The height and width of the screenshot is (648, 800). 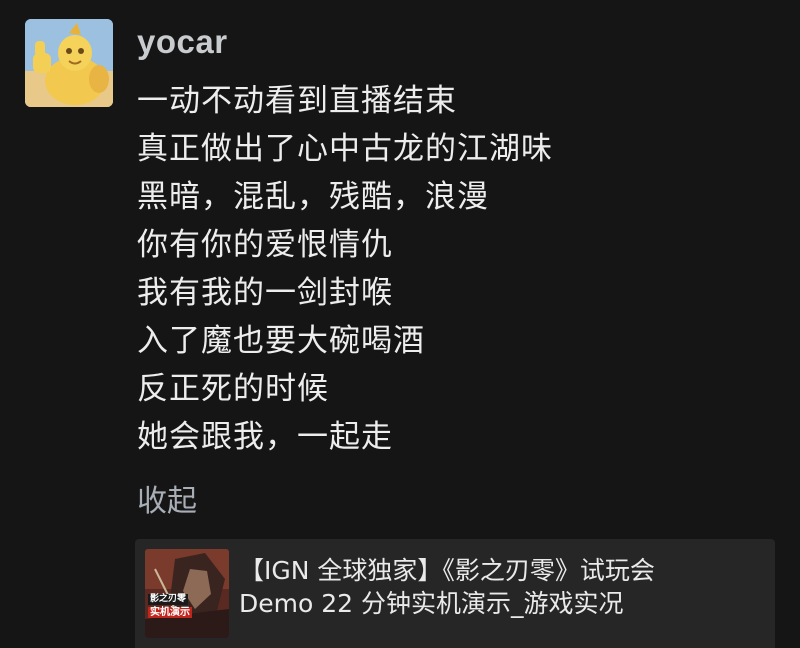 I want to click on collapse-button: 收起, so click(x=167, y=502).